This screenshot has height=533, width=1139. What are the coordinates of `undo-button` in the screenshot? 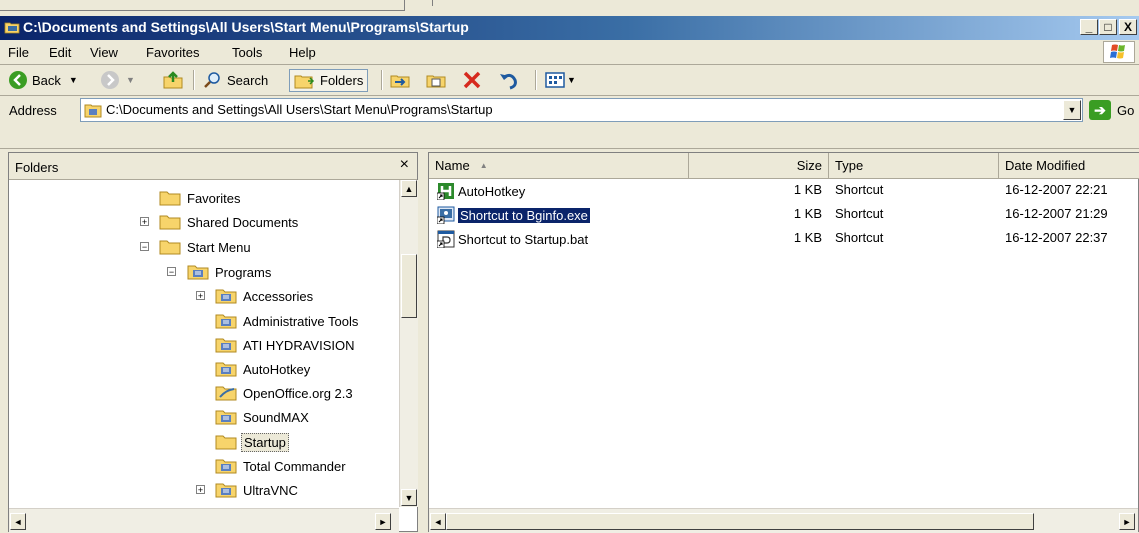 It's located at (508, 80).